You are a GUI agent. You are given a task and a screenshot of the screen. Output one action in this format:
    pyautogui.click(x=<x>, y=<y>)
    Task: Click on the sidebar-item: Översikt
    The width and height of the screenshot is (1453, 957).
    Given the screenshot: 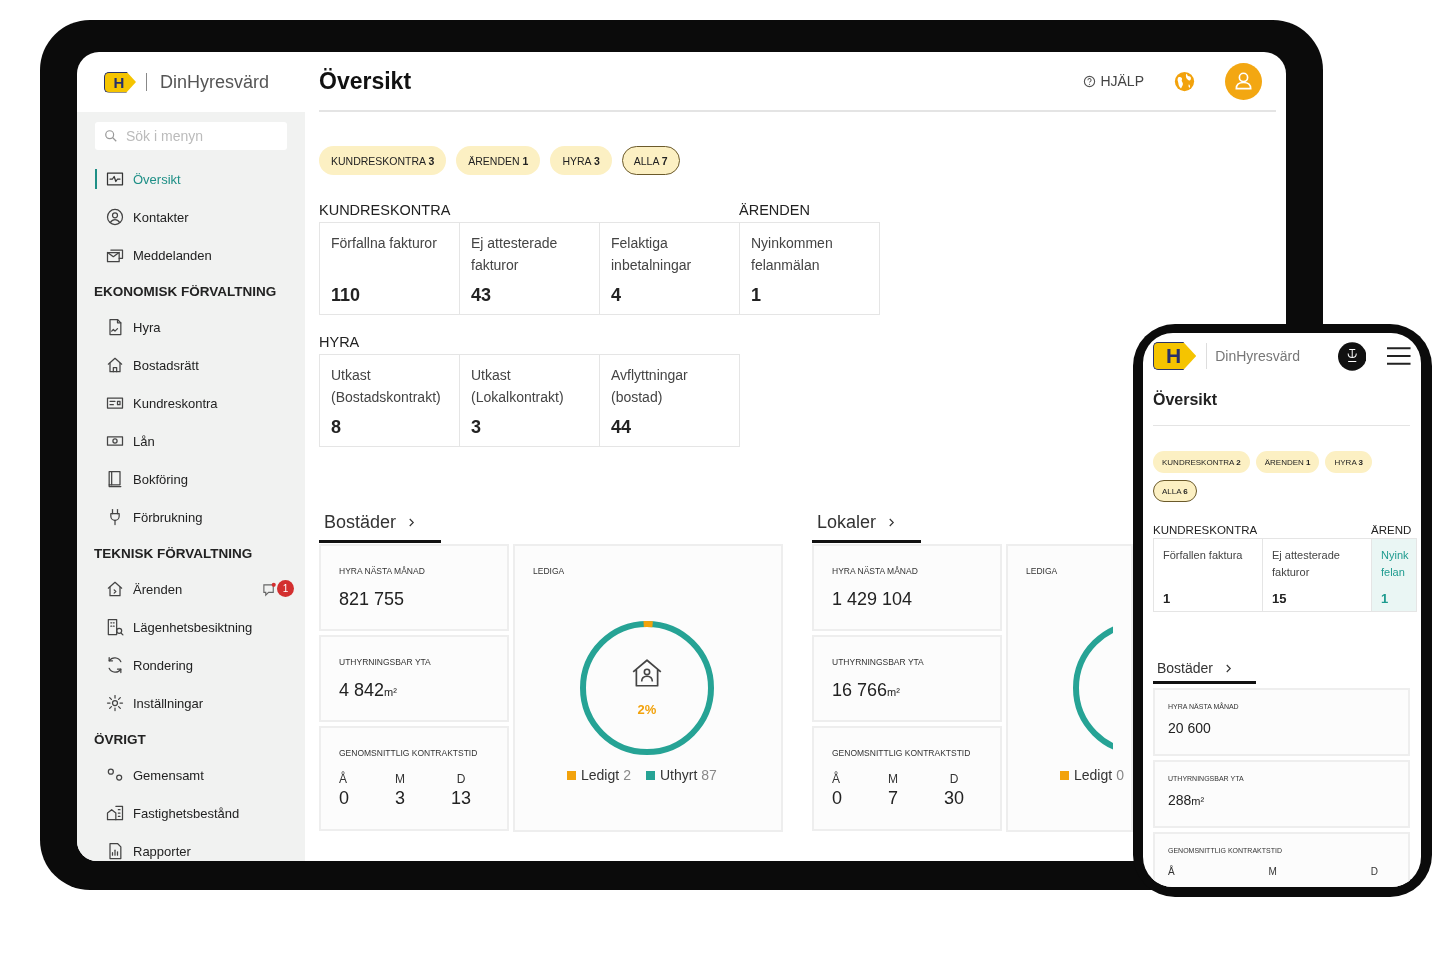 What is the action you would take?
    pyautogui.click(x=191, y=179)
    